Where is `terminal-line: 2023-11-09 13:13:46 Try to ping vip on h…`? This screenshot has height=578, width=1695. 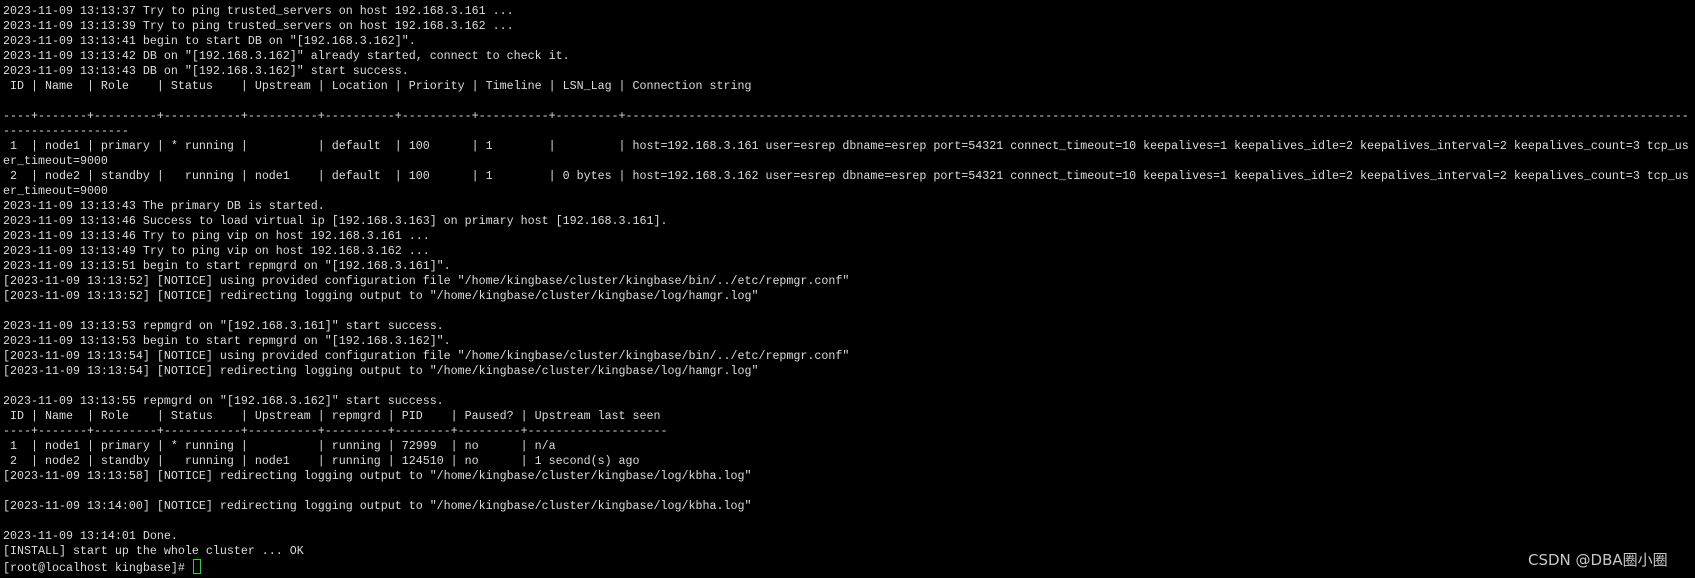
terminal-line: 2023-11-09 13:13:46 Try to ping vip on h… is located at coordinates (216, 236).